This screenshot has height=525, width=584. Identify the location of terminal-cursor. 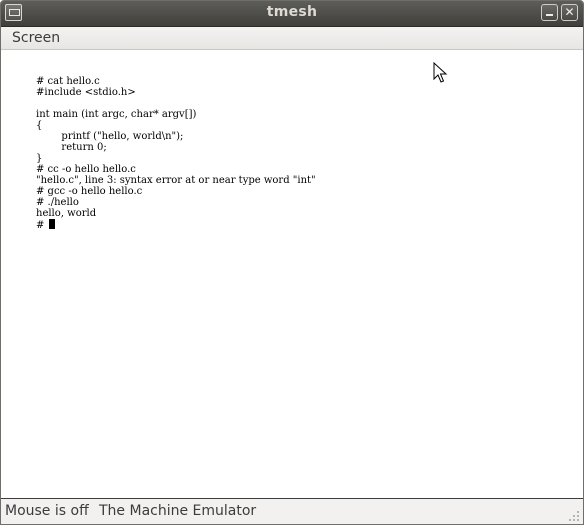
(51, 224).